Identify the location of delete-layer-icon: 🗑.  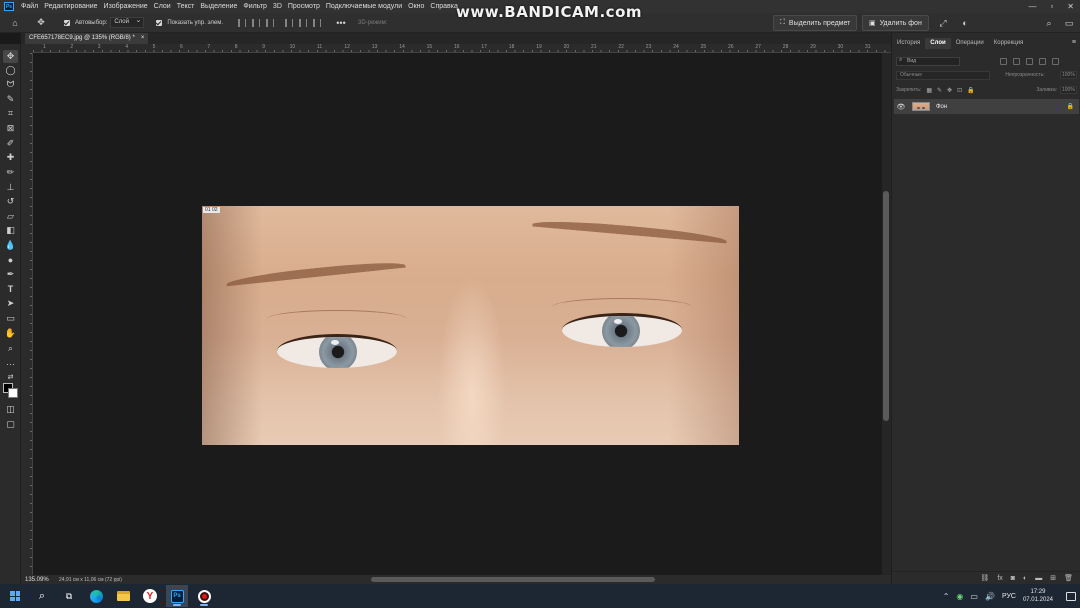
(1068, 578).